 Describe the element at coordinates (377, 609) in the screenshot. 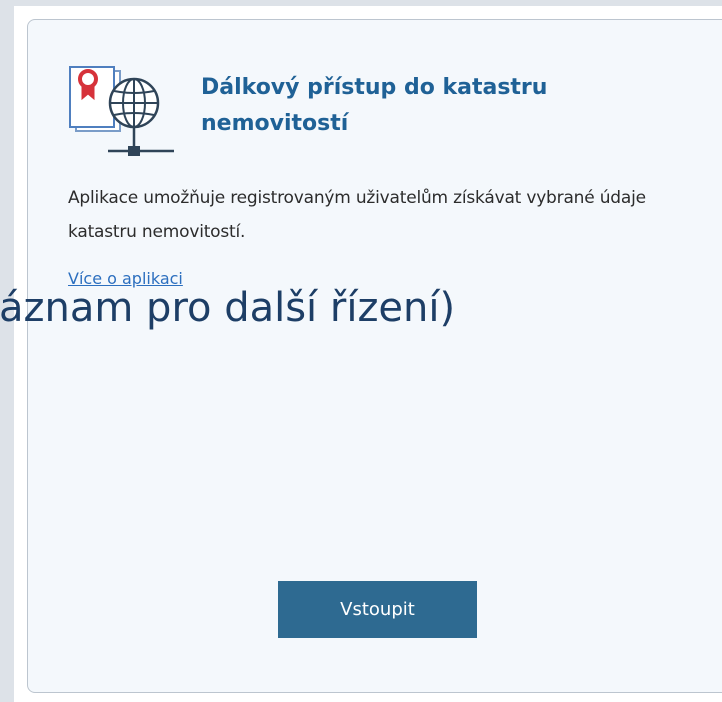

I see `enter-button: Vstoupit` at that location.